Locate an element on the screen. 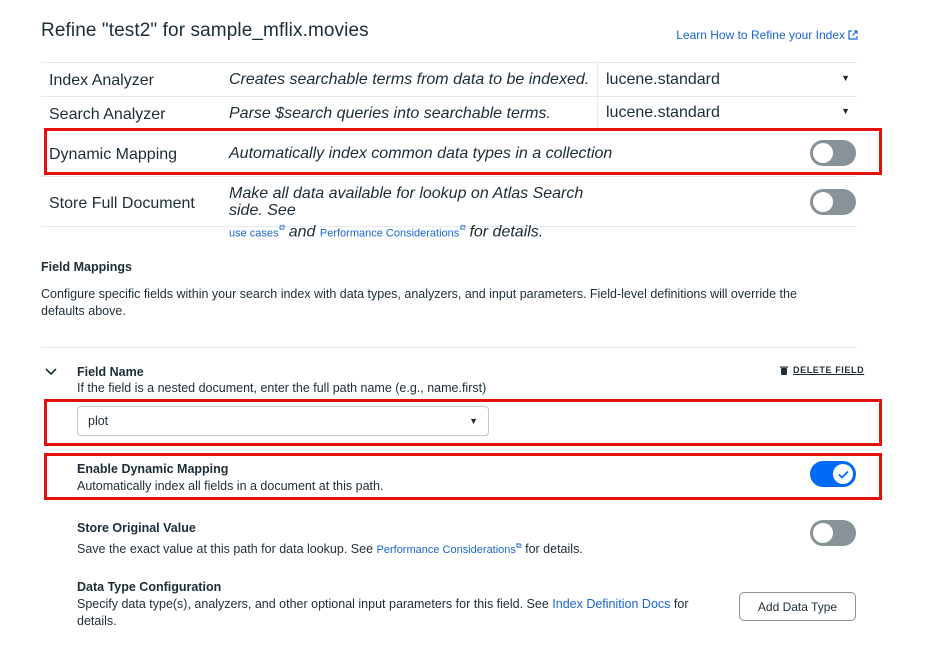 Image resolution: width=930 pixels, height=654 pixels. store-original-value-toggle is located at coordinates (833, 533).